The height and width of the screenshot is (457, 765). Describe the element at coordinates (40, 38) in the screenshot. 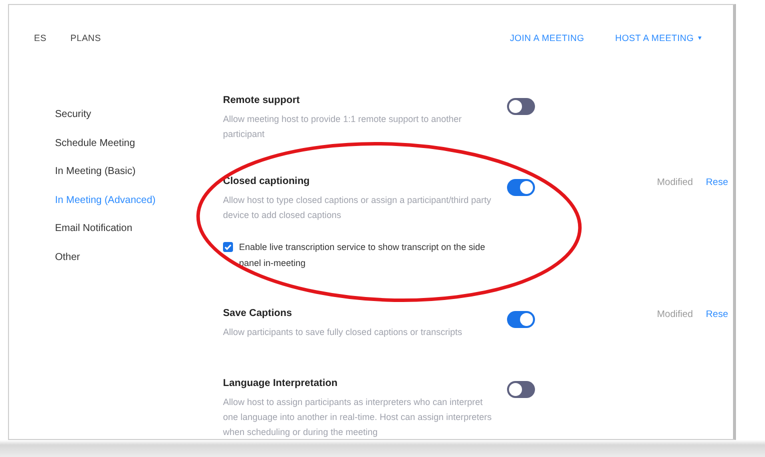

I see `nav-link: ES` at that location.